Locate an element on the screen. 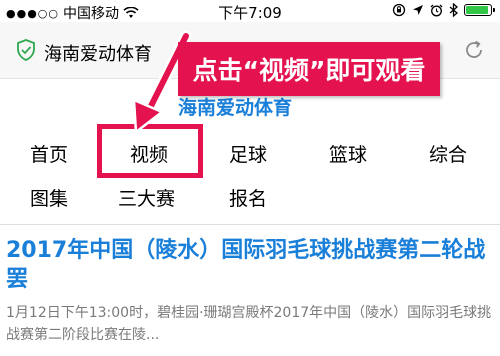  shield-icon is located at coordinates (26, 50).